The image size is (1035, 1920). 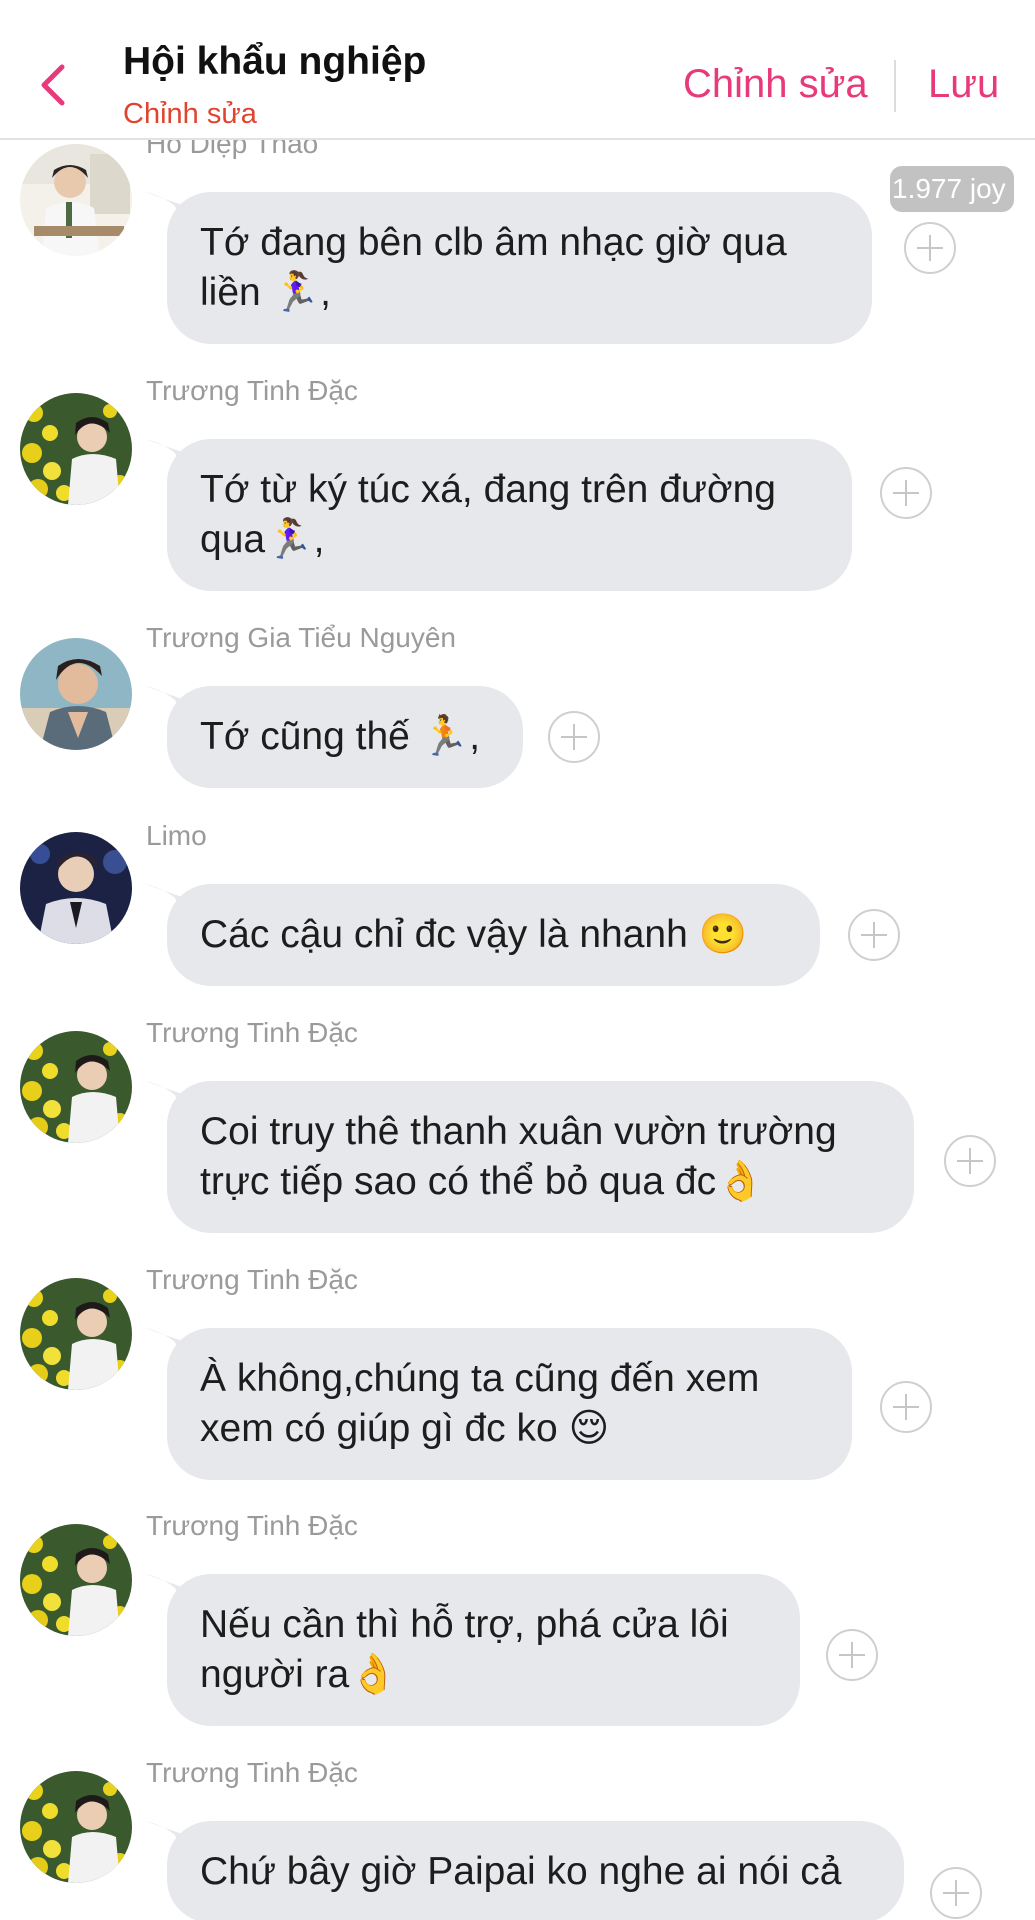 What do you see at coordinates (176, 835) in the screenshot?
I see `sender-name: Limo` at bounding box center [176, 835].